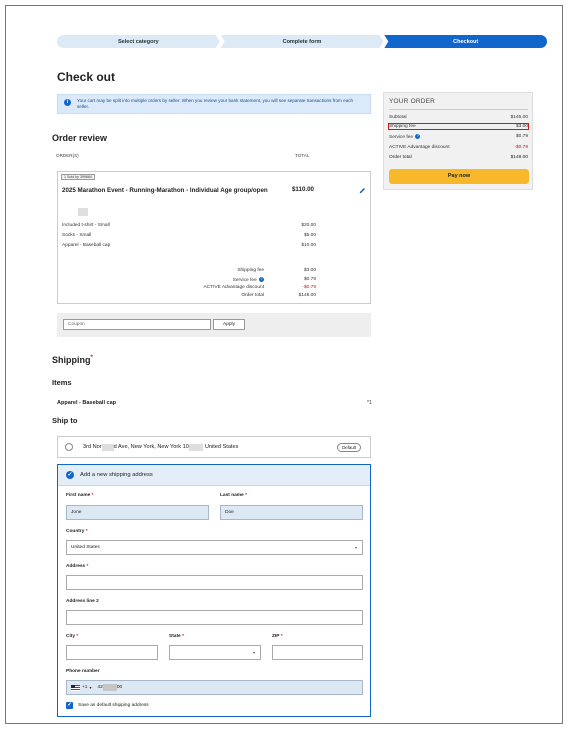  Describe the element at coordinates (458, 126) in the screenshot. I see `your-order-row-shipping: Shipping fee $3.00` at that location.